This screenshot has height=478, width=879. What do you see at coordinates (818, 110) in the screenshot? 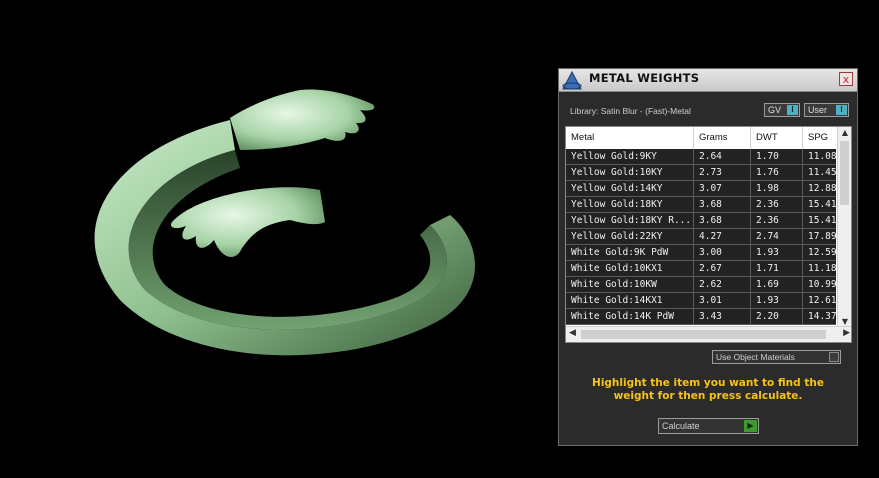
I see `user-toggle-label: User` at bounding box center [818, 110].